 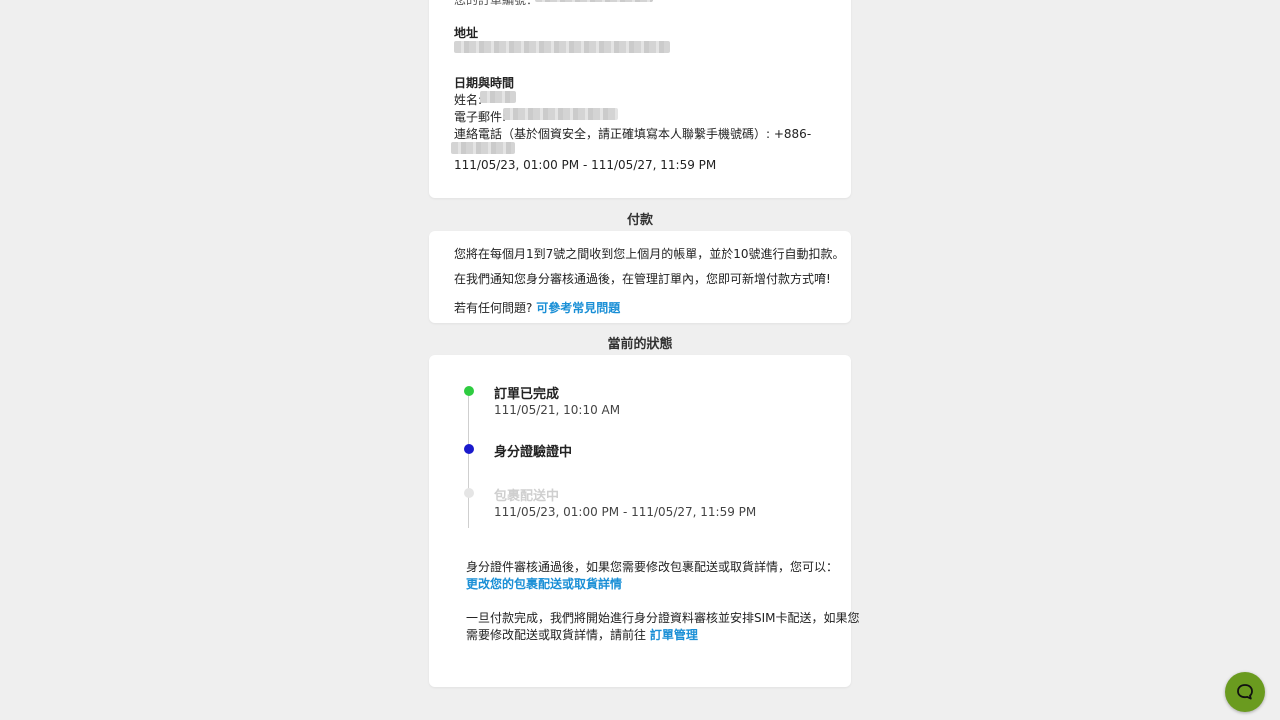 What do you see at coordinates (652, 567) in the screenshot?
I see `note-1-text: 身分證件審核通過後，如果您需要修改包裹配送或取貨詳情，您可以：` at bounding box center [652, 567].